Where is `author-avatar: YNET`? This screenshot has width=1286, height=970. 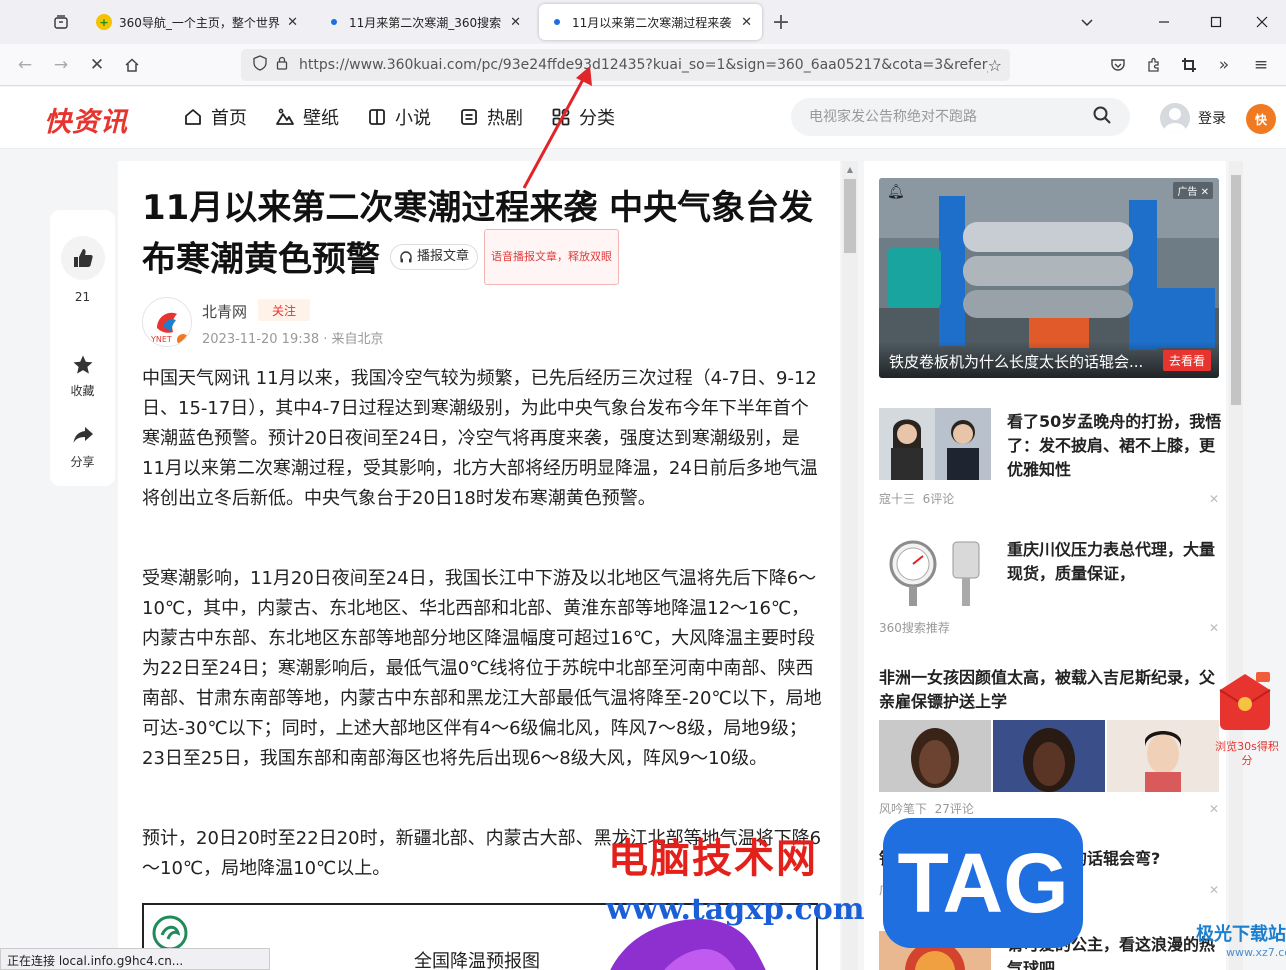
author-avatar: YNET is located at coordinates (167, 322).